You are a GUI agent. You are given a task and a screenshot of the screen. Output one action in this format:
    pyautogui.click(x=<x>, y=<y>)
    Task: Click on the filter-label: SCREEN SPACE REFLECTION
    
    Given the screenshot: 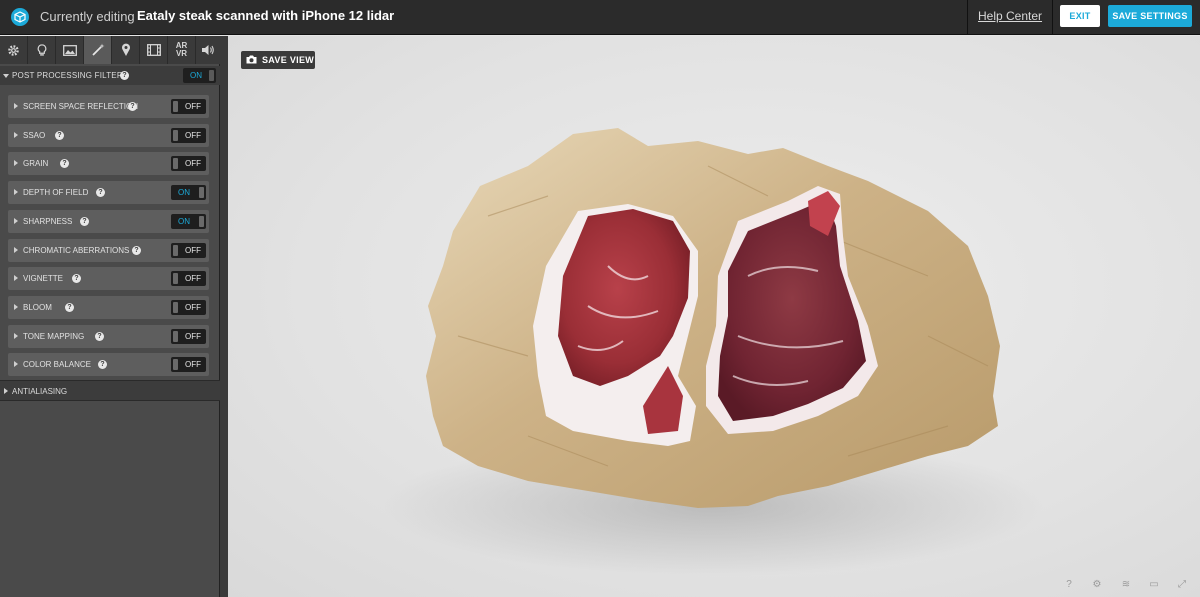 What is the action you would take?
    pyautogui.click(x=80, y=106)
    